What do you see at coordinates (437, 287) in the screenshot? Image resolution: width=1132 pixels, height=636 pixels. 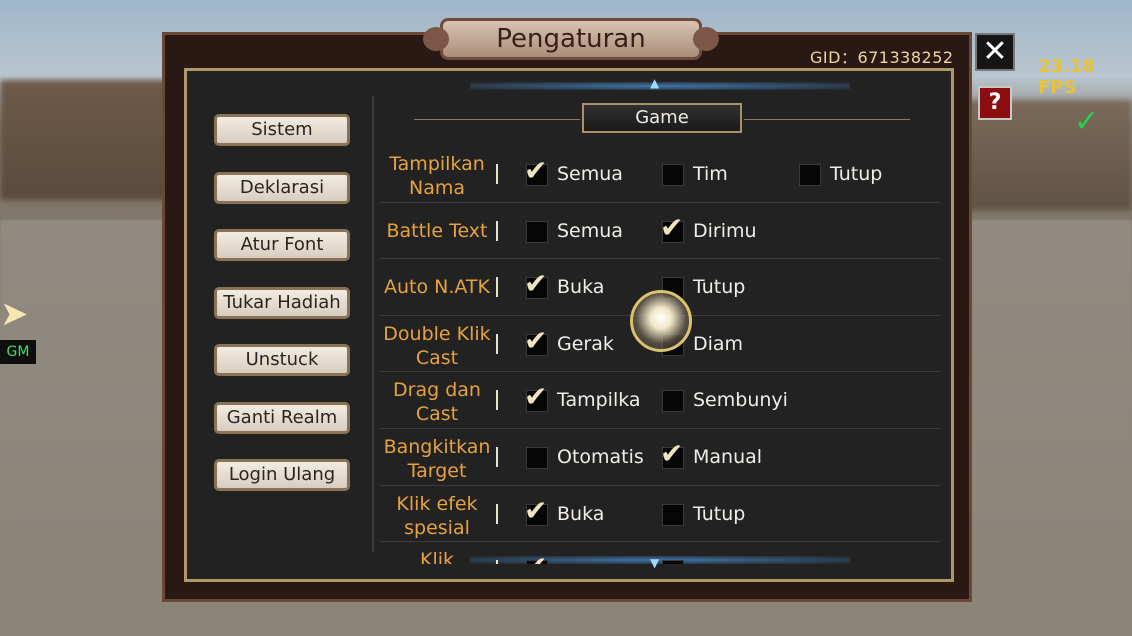 I see `setting-label: Auto N.ATK` at bounding box center [437, 287].